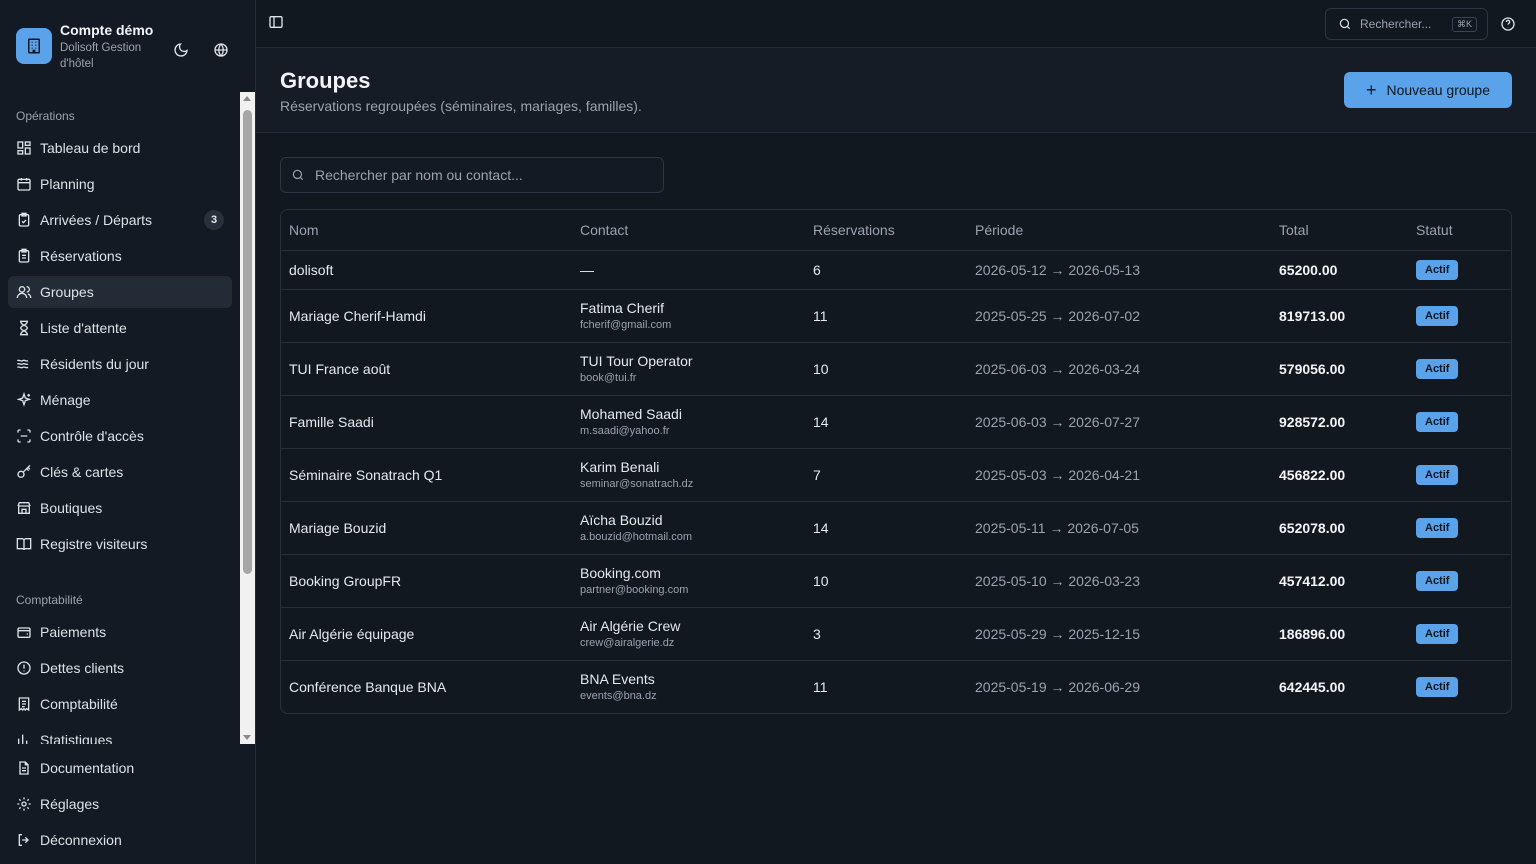 This screenshot has width=1536, height=864. I want to click on sidebar-item-label: Groupes, so click(67, 292).